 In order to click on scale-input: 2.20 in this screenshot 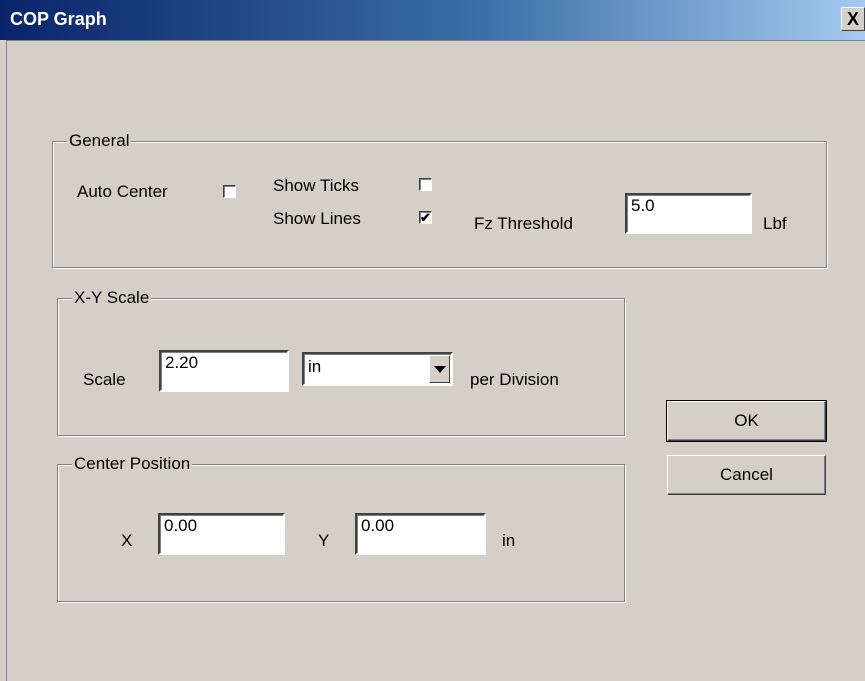, I will do `click(224, 371)`.